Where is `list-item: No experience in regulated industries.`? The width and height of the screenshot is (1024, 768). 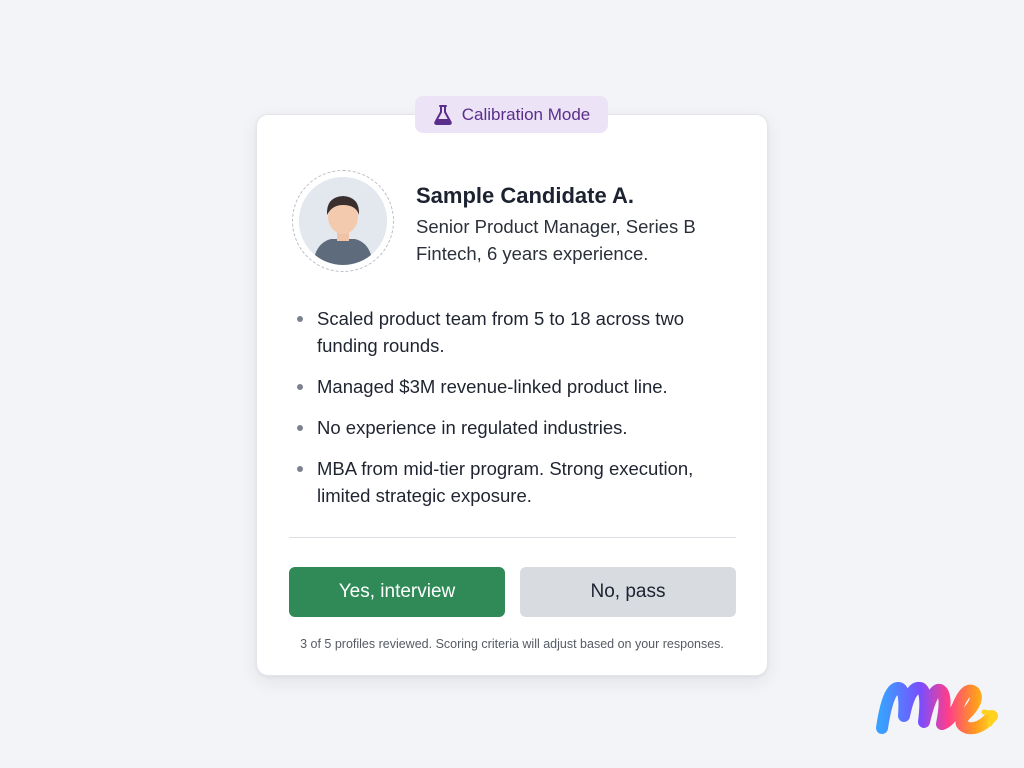 list-item: No experience in regulated industries. is located at coordinates (515, 427).